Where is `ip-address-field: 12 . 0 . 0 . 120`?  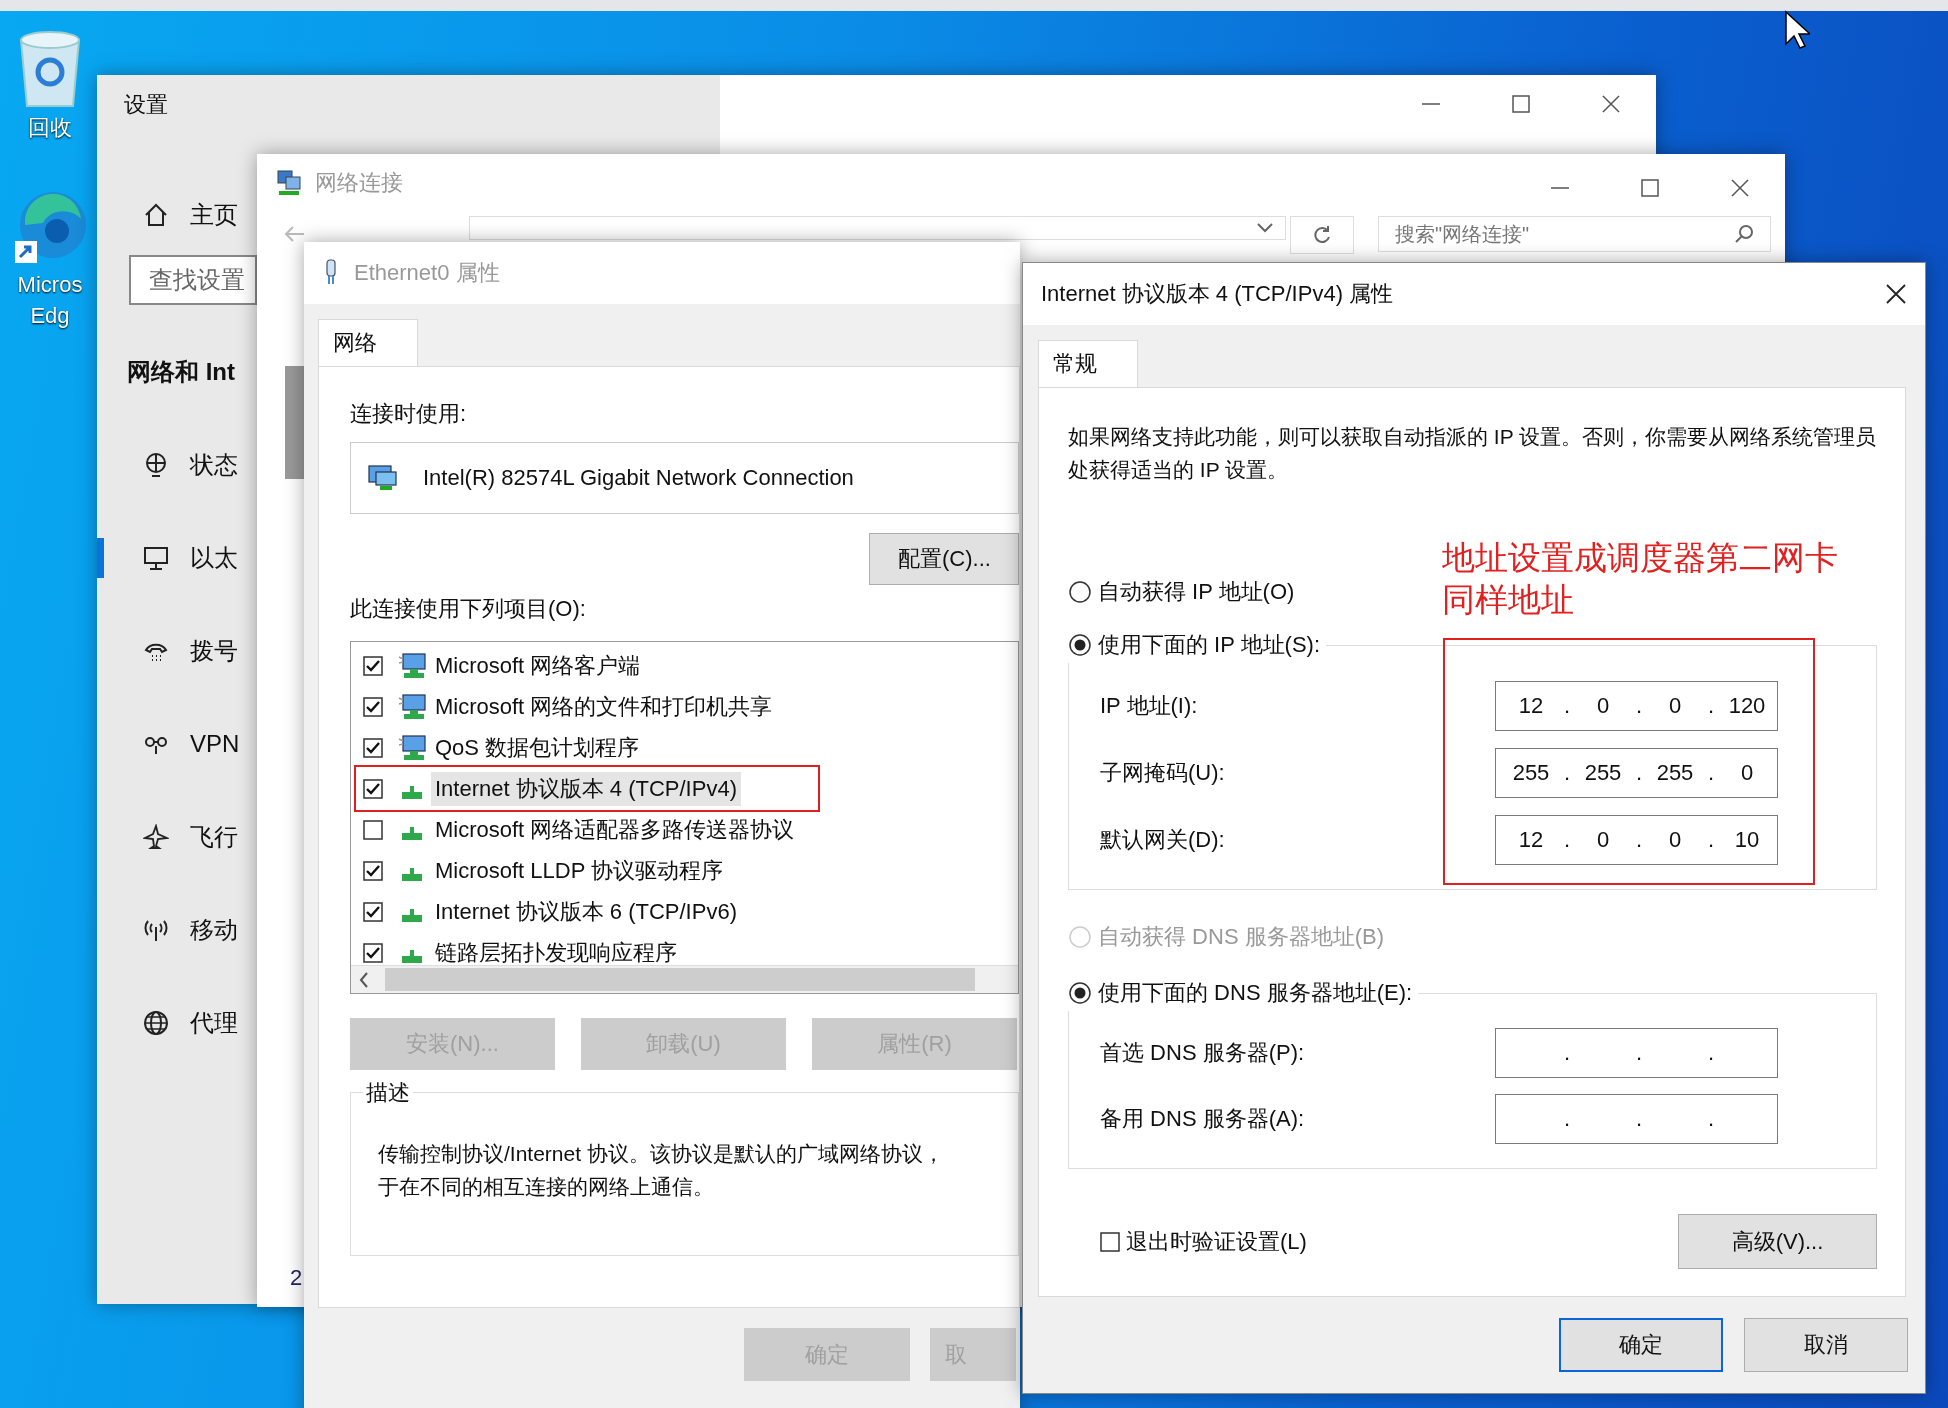
ip-address-field: 12 . 0 . 0 . 120 is located at coordinates (1636, 706).